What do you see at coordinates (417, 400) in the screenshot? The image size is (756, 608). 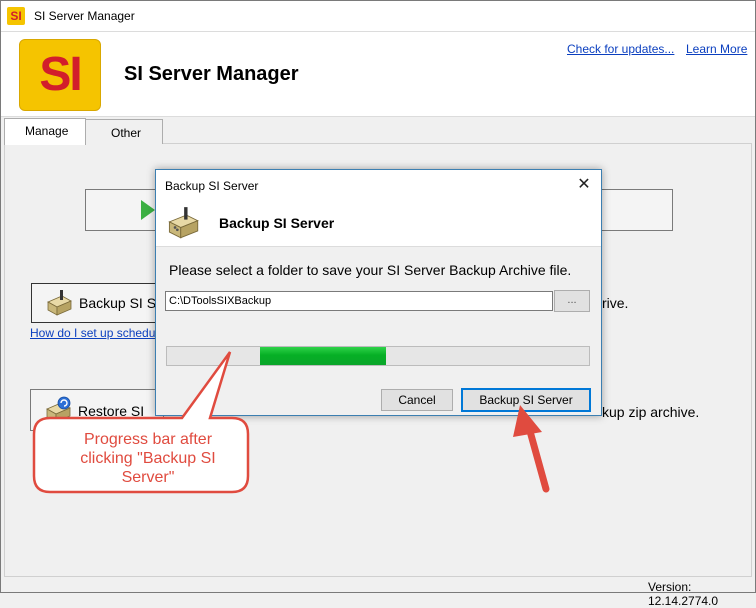 I see `cancel-button: Cancel` at bounding box center [417, 400].